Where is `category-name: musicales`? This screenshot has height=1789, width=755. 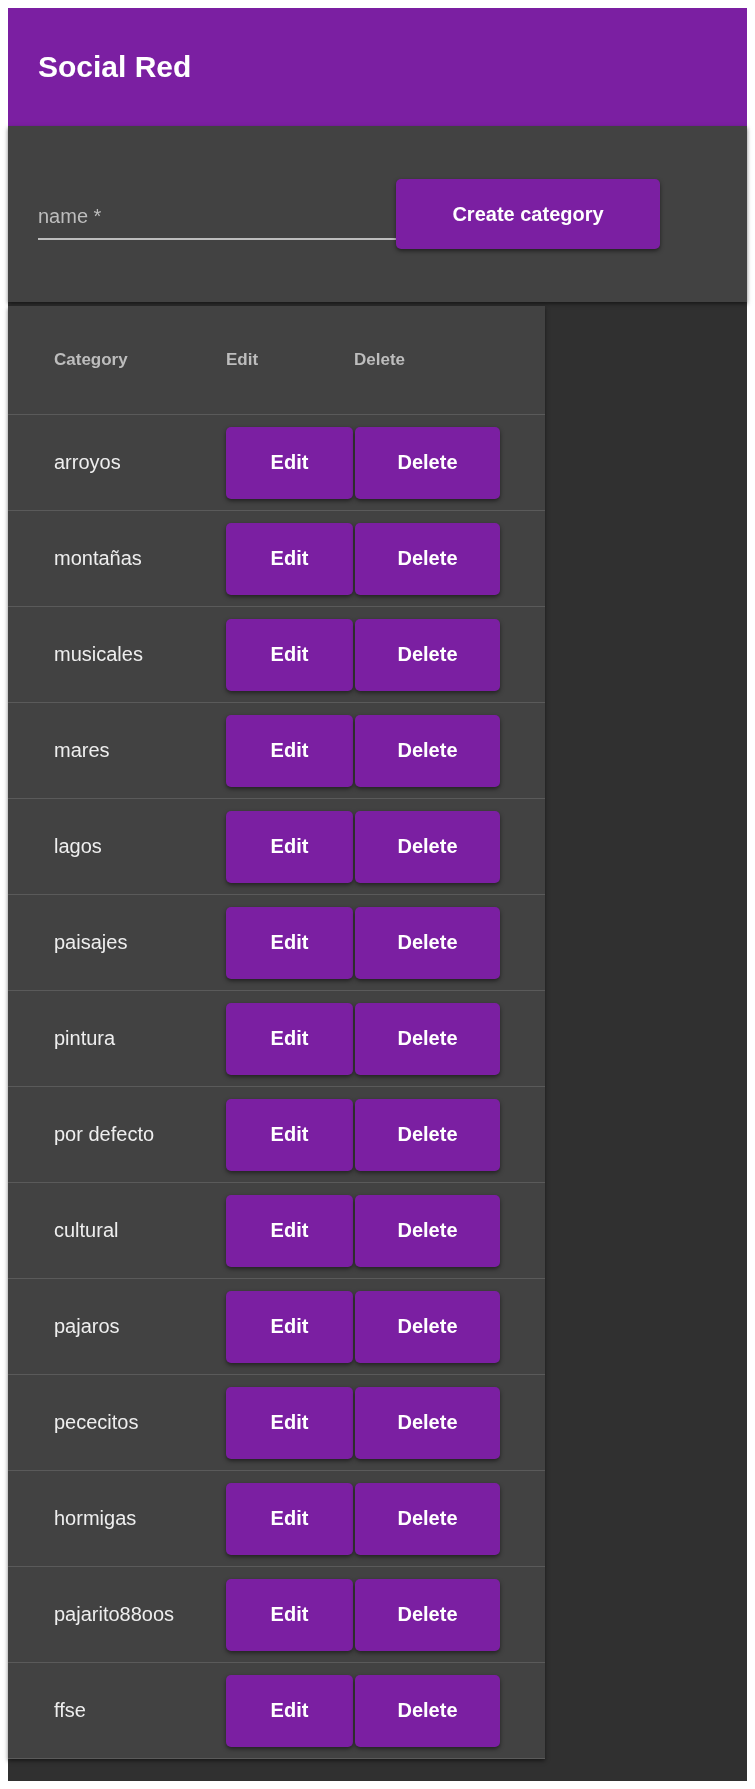 category-name: musicales is located at coordinates (98, 654).